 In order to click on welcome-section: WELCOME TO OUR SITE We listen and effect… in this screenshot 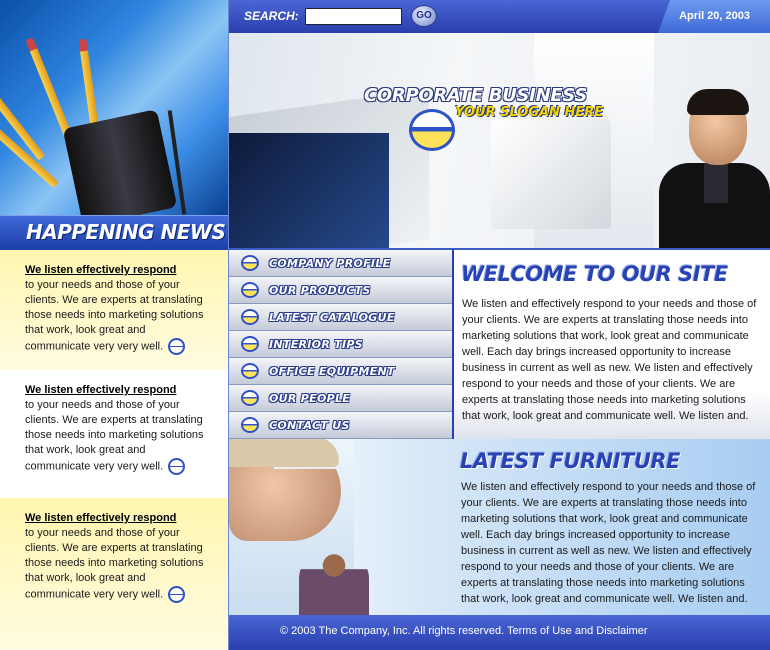, I will do `click(612, 344)`.